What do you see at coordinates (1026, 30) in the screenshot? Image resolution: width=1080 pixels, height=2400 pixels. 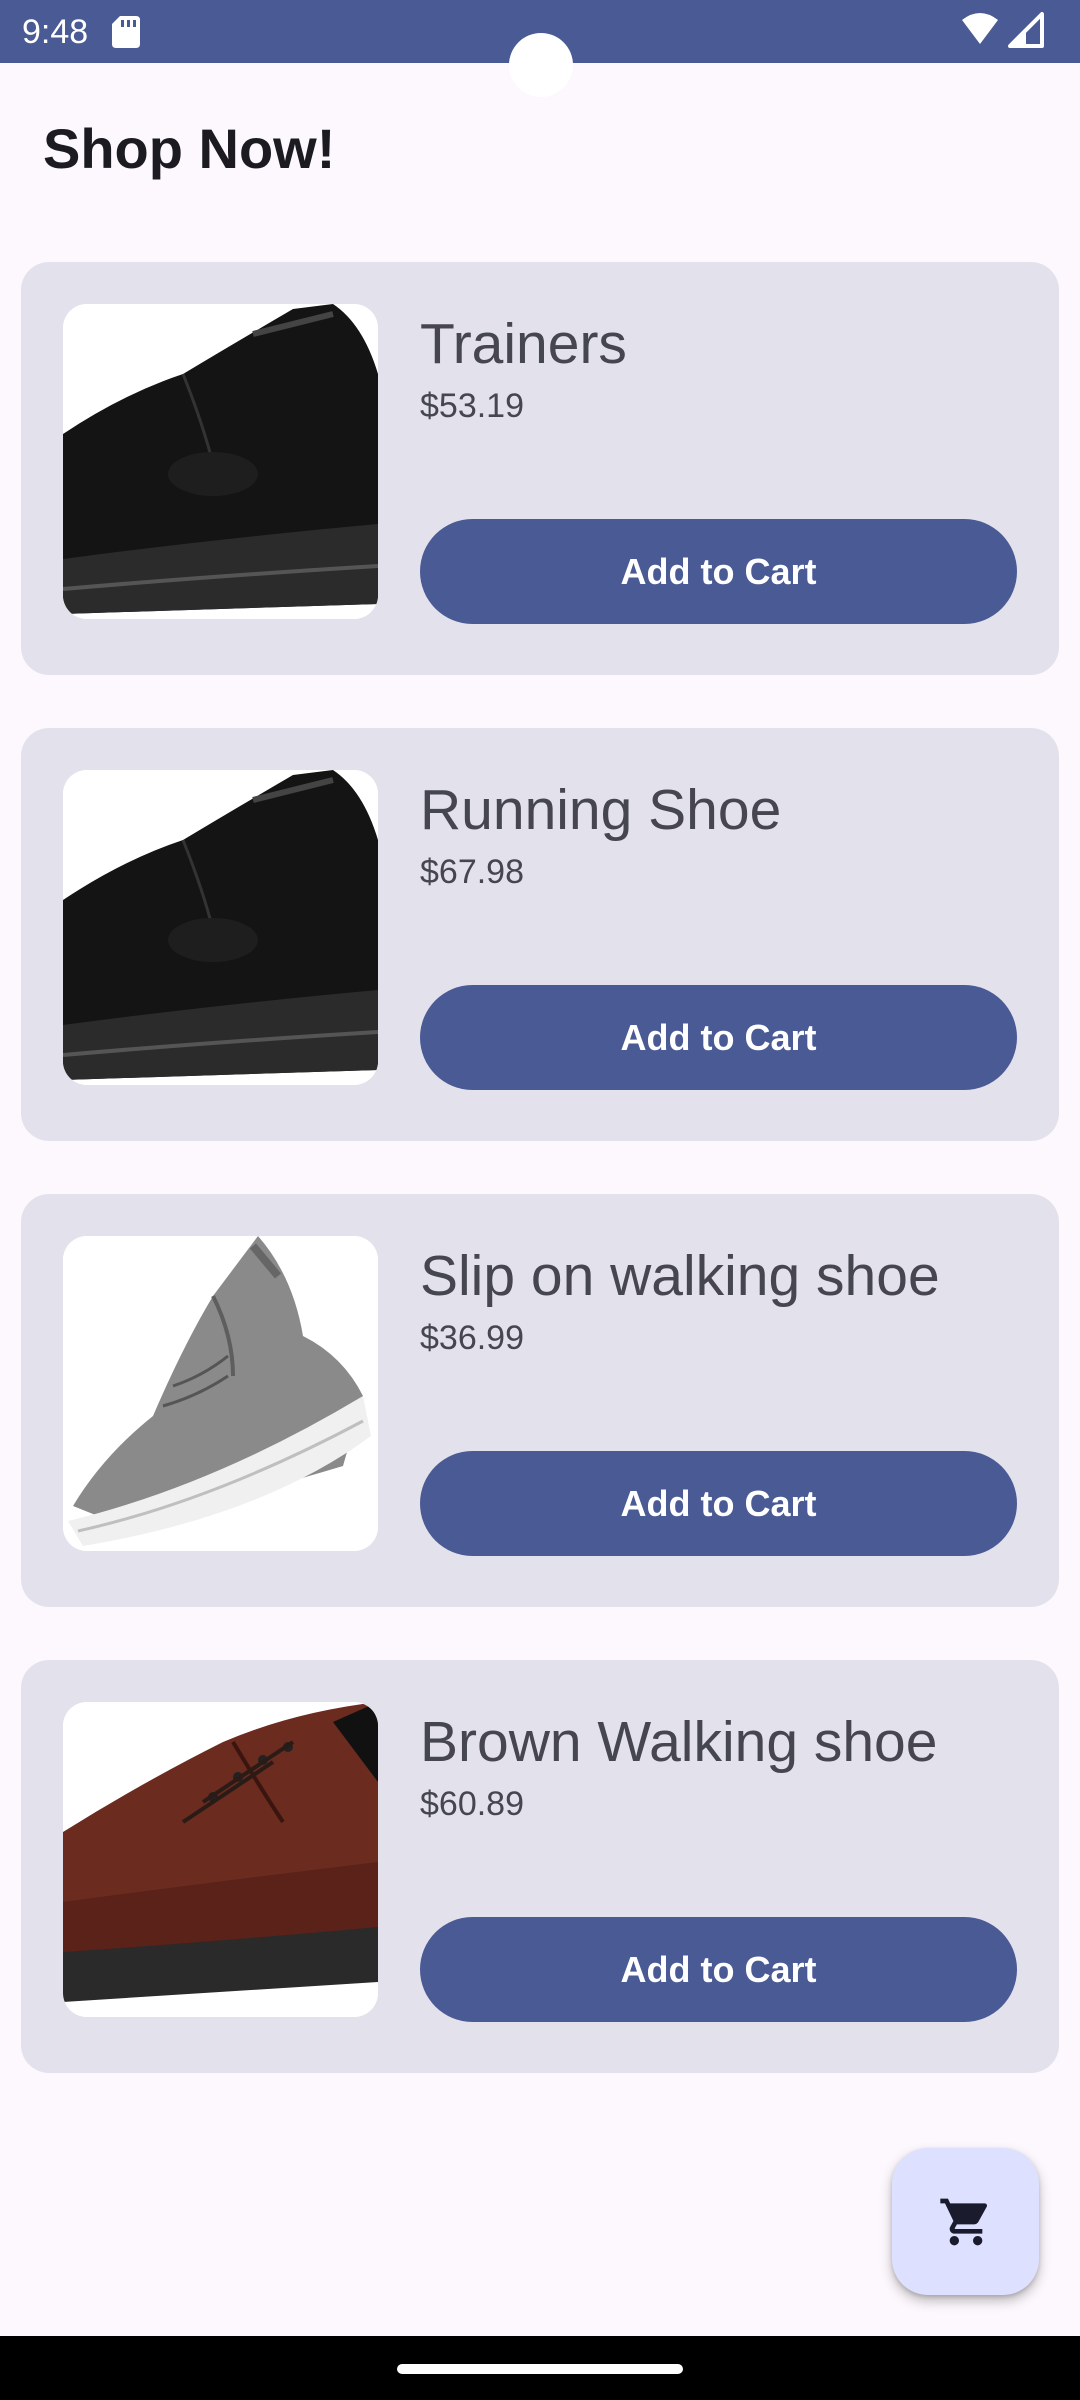 I see `cell-signal-icon` at bounding box center [1026, 30].